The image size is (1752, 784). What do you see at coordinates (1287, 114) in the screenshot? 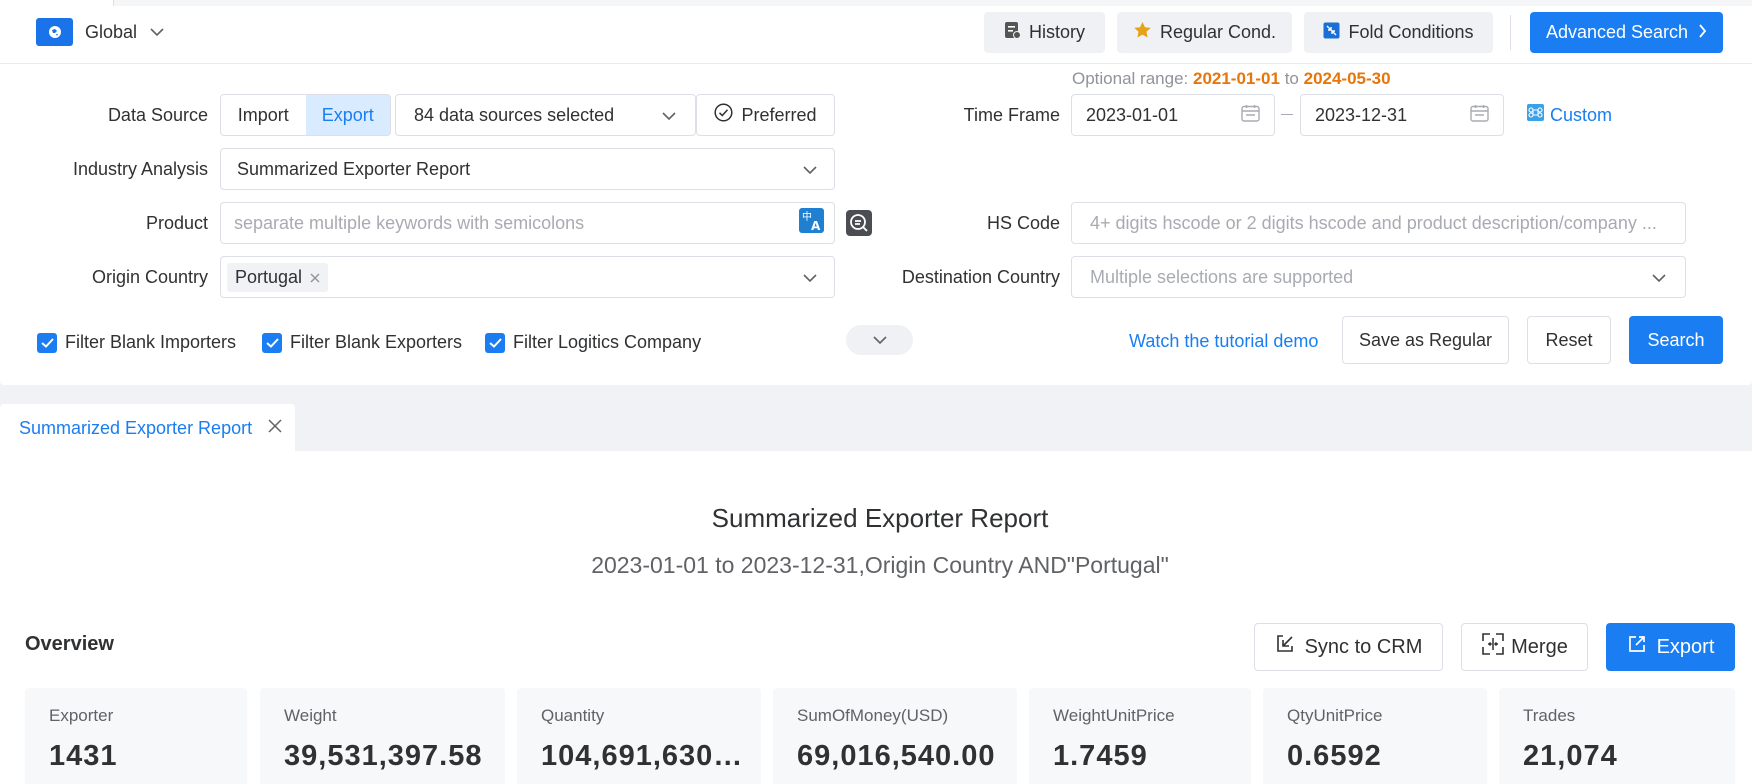
I see `date-range-separator` at bounding box center [1287, 114].